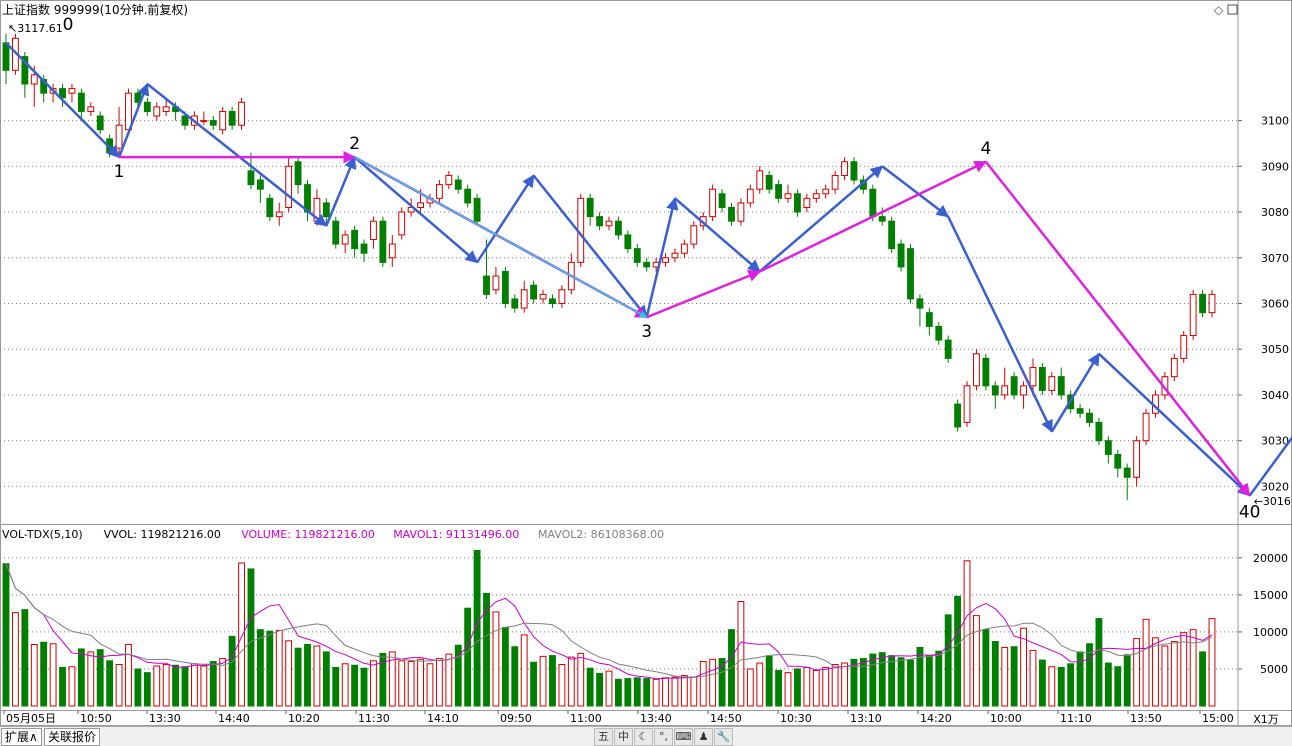 Image resolution: width=1292 pixels, height=746 pixels. I want to click on time-label: 10:20, so click(304, 718).